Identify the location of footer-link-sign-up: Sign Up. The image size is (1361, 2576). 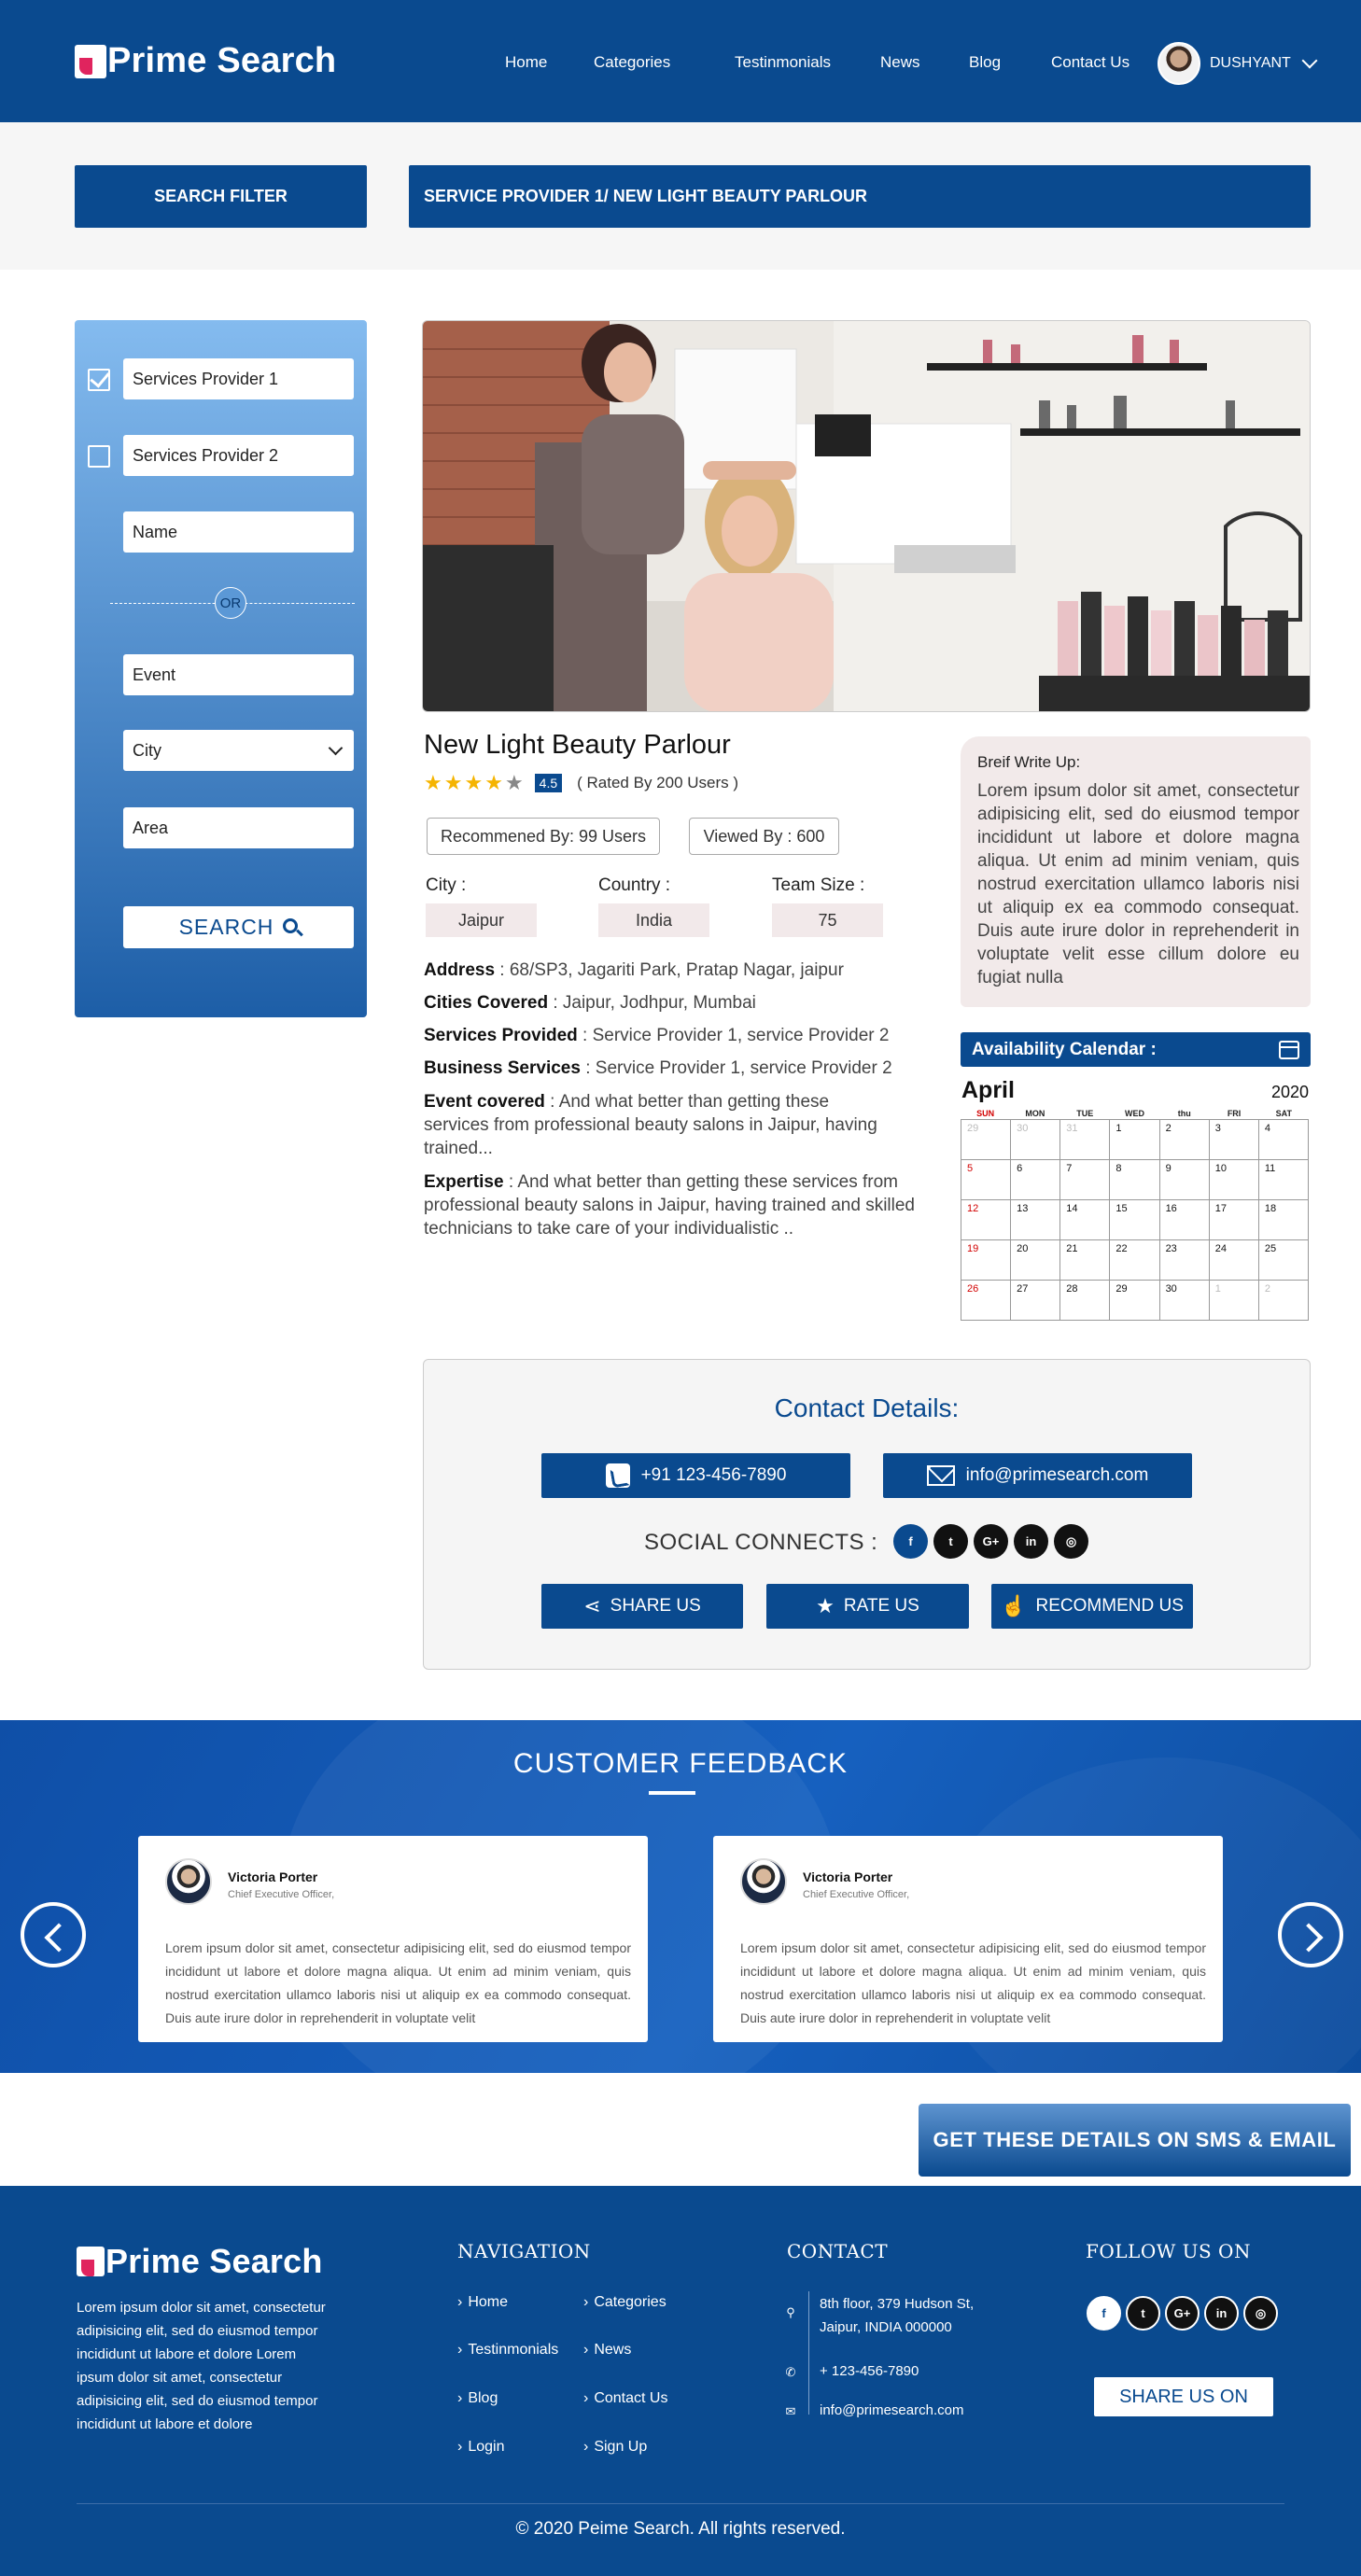
(615, 2447).